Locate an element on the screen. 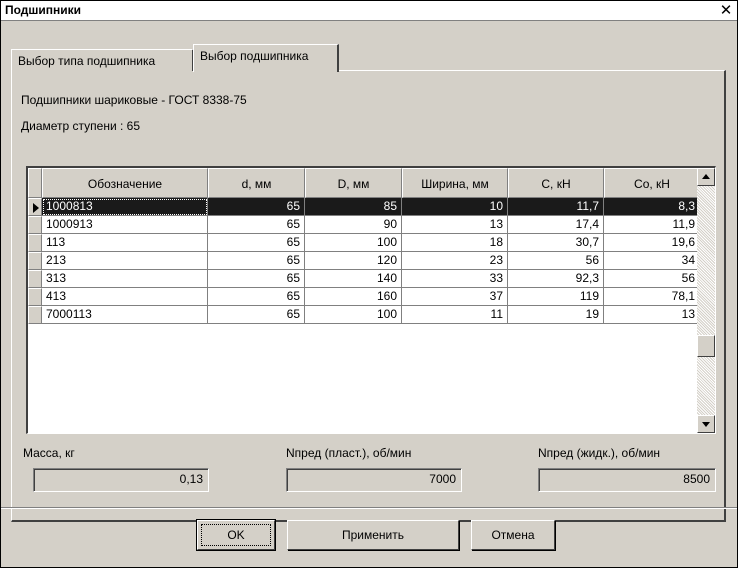  n-plast-label: Nпред (пласт.), об/мин is located at coordinates (349, 453).